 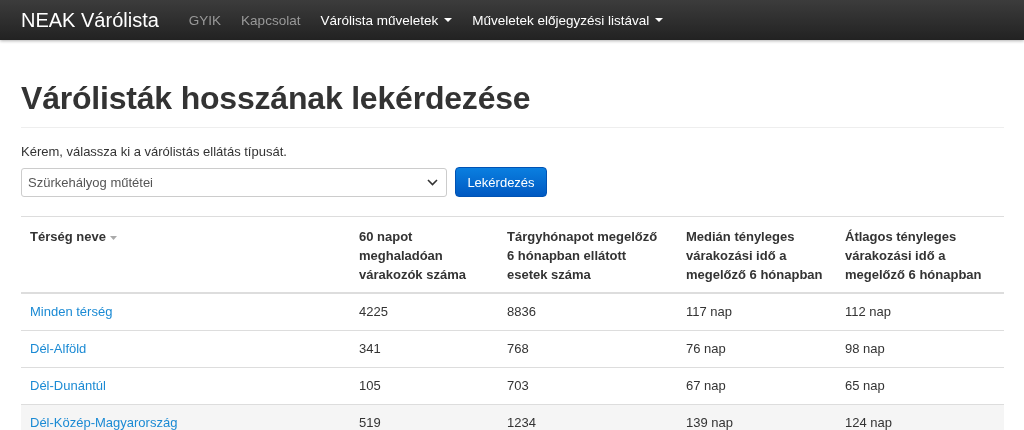 I want to click on nav-link: Kapcsolat, so click(x=271, y=20).